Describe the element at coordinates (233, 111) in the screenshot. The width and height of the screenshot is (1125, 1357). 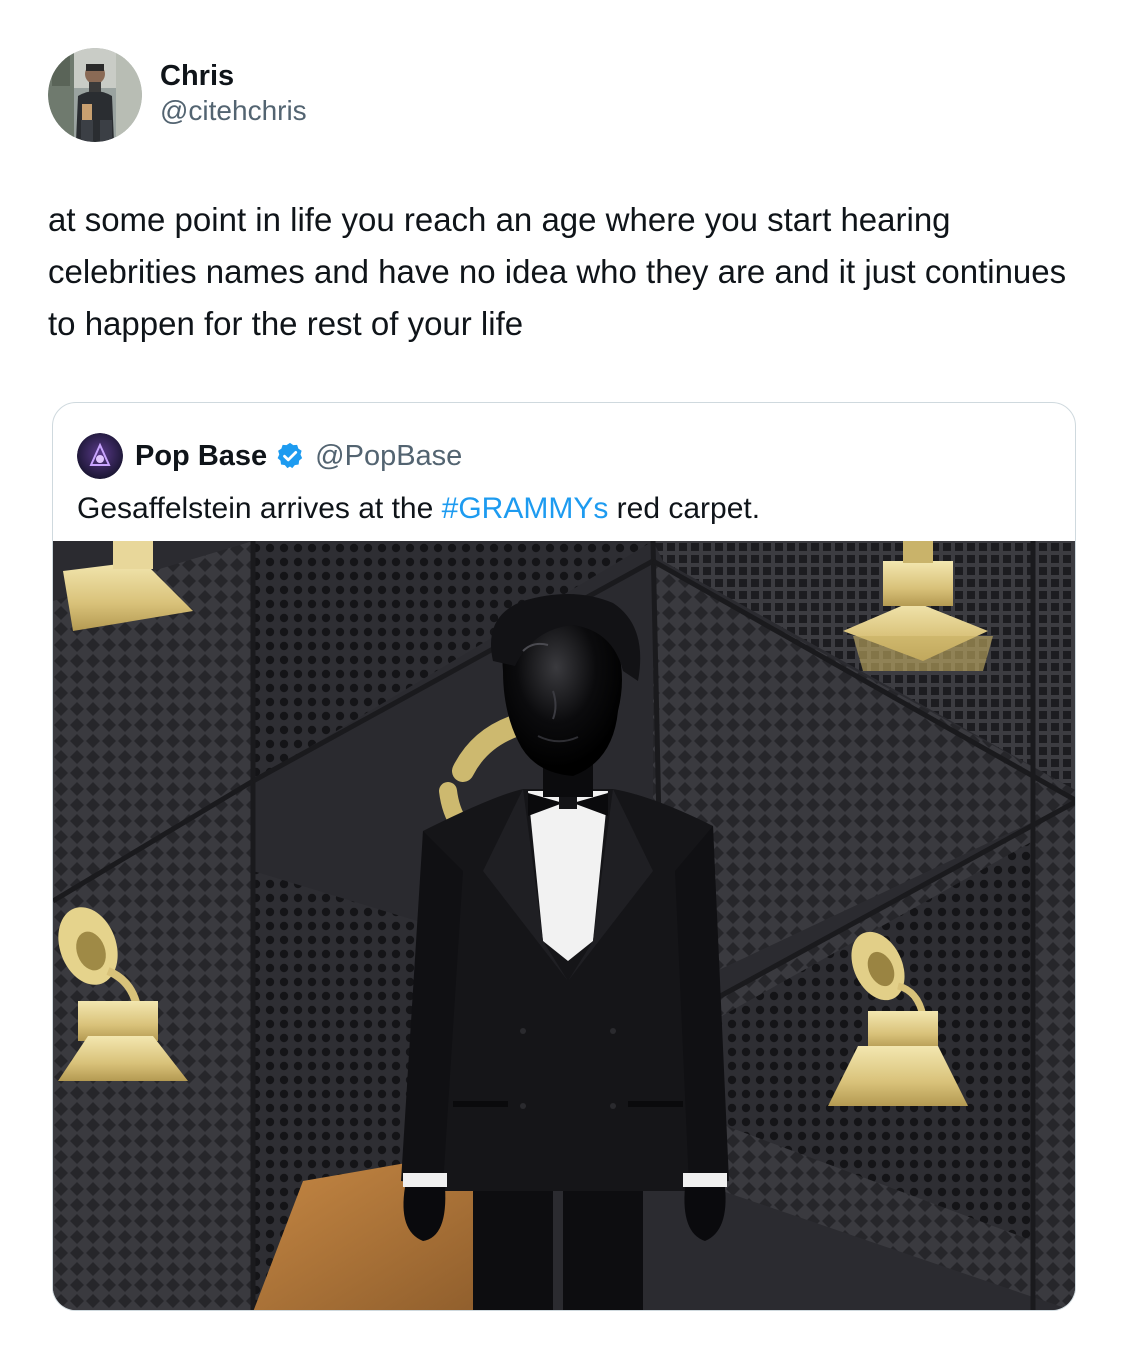
I see `author-handle: @citehchris` at that location.